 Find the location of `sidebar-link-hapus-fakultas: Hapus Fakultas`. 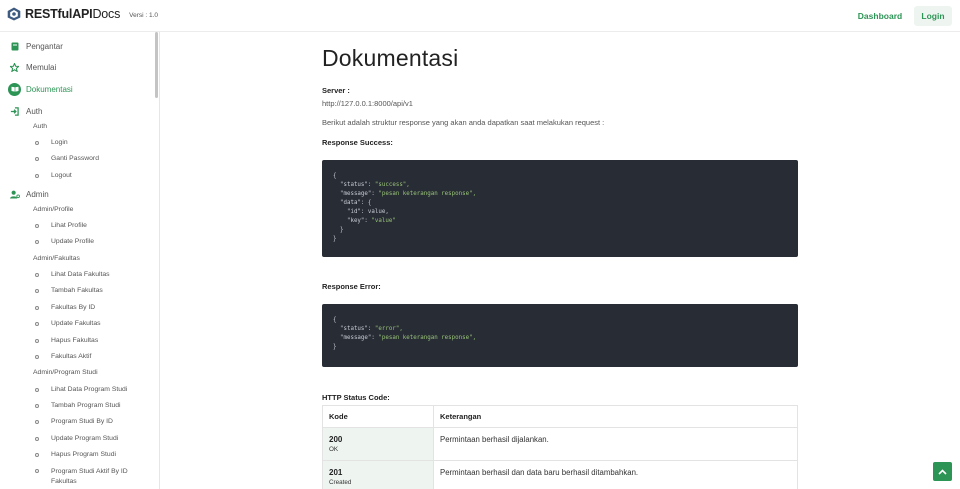

sidebar-link-hapus-fakultas: Hapus Fakultas is located at coordinates (66, 343).